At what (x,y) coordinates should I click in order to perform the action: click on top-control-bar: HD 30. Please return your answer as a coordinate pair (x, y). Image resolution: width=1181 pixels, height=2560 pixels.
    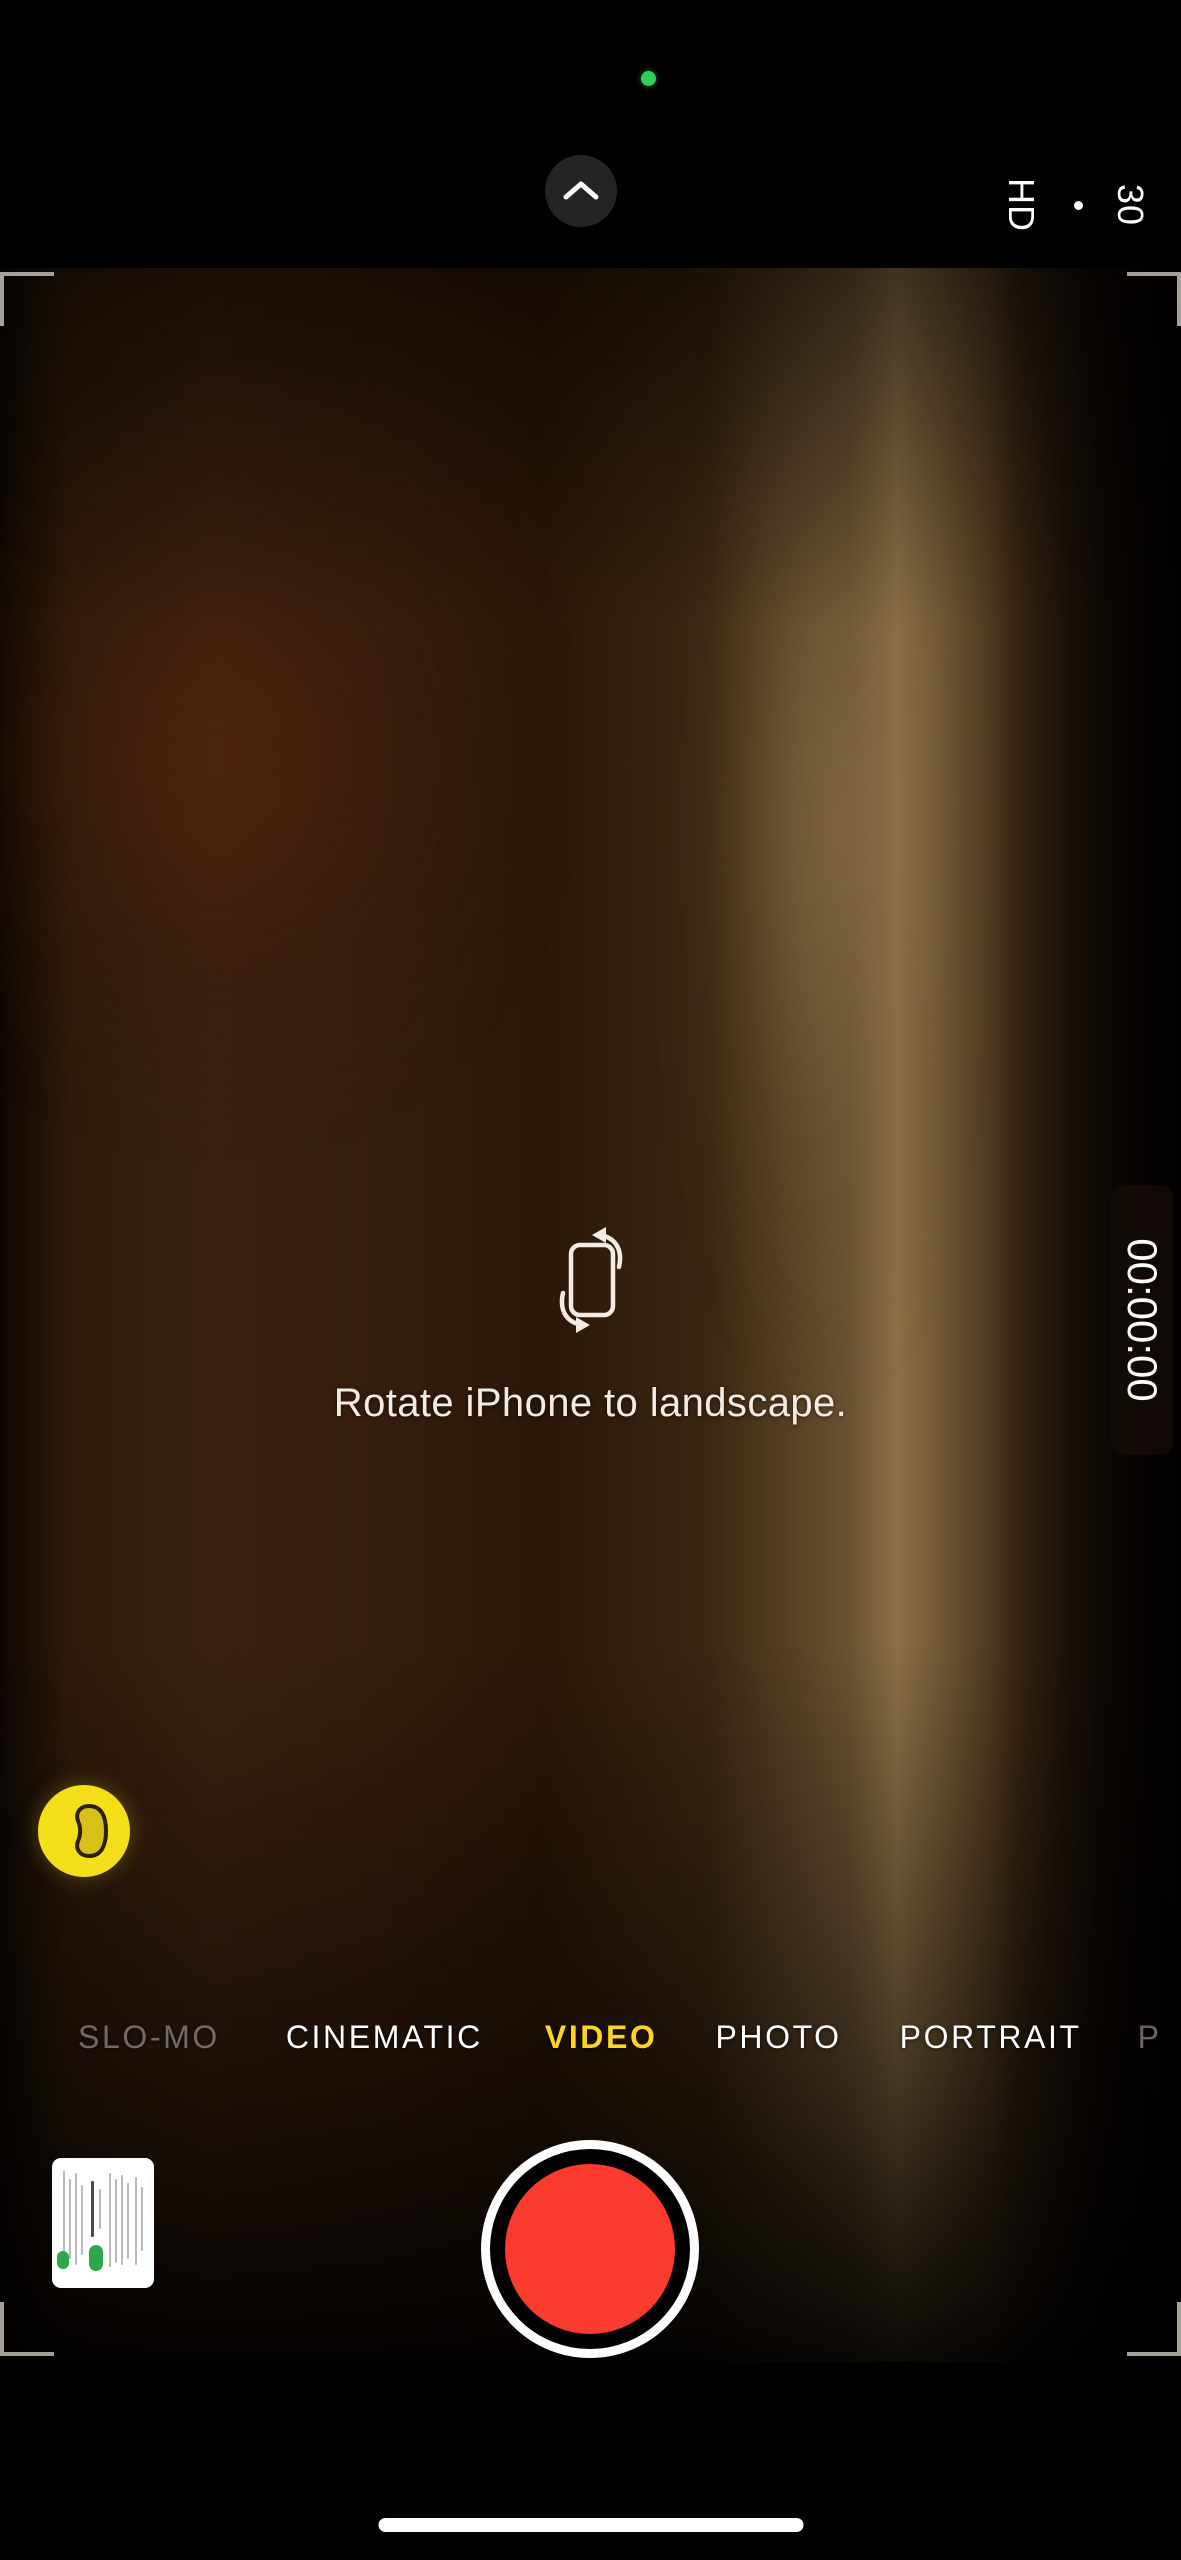
    Looking at the image, I should click on (590, 134).